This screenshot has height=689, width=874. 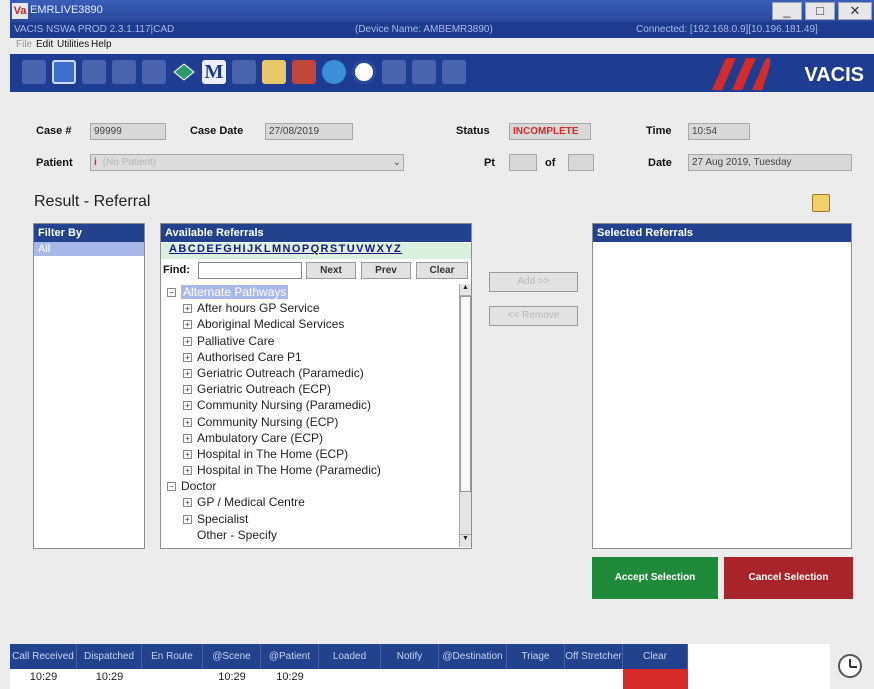 I want to click on notes-icon, so click(x=821, y=203).